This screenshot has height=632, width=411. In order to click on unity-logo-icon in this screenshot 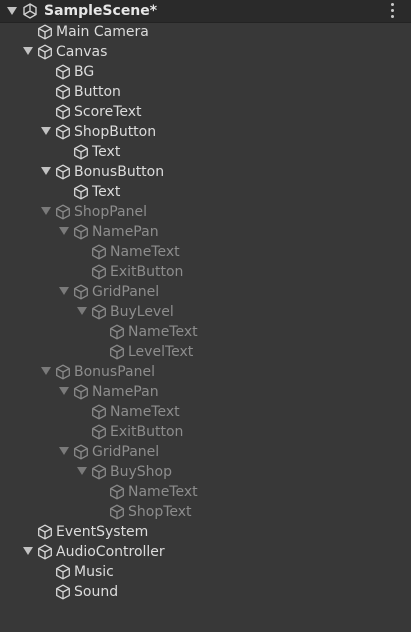, I will do `click(30, 11)`.